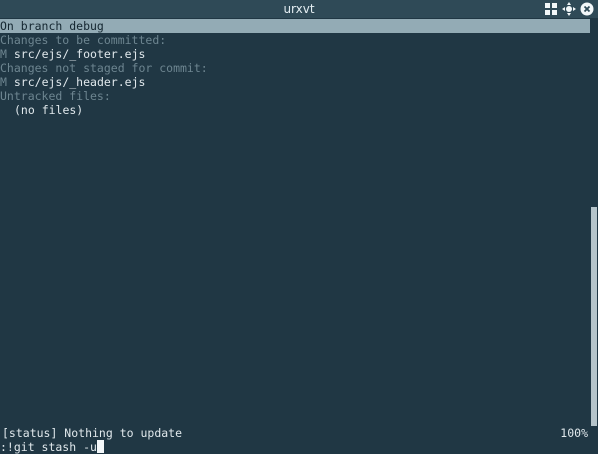 The width and height of the screenshot is (598, 454). I want to click on file-path: src/ejs/_header.ejs, so click(79, 82).